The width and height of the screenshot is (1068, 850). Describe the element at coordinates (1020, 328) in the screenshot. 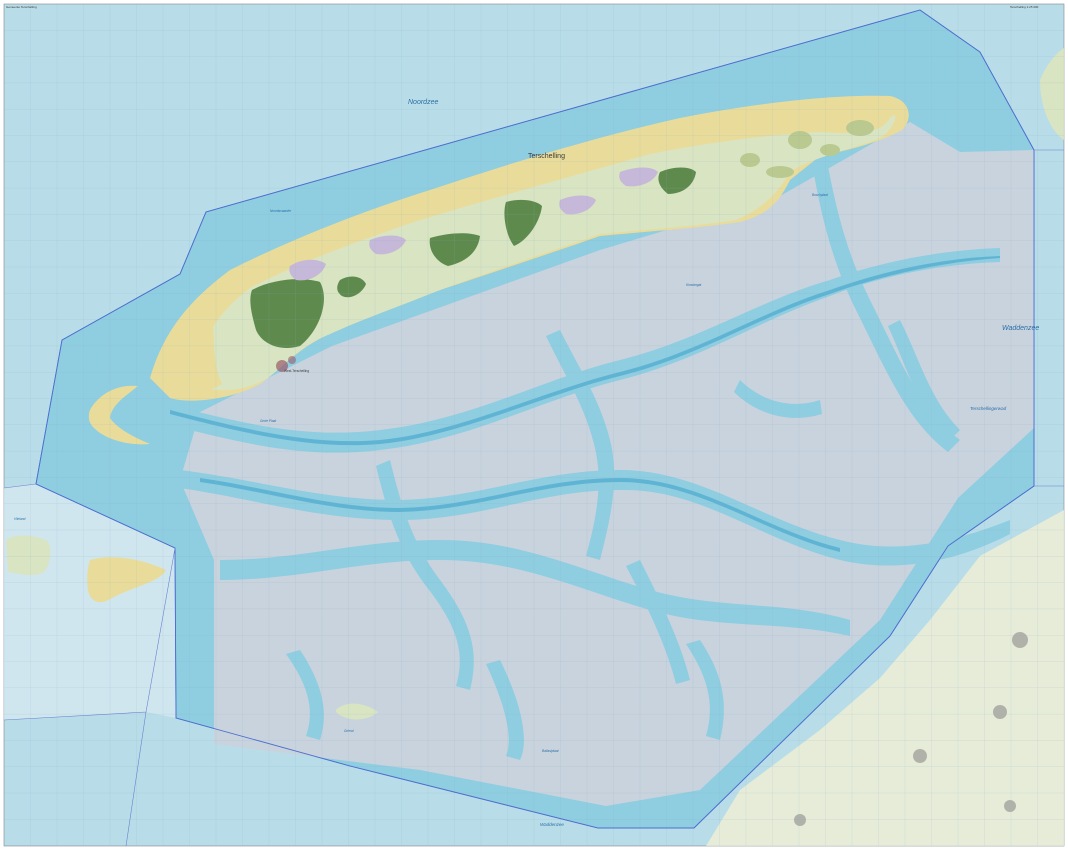

I see `label-waddenzee: Waddenzee` at that location.